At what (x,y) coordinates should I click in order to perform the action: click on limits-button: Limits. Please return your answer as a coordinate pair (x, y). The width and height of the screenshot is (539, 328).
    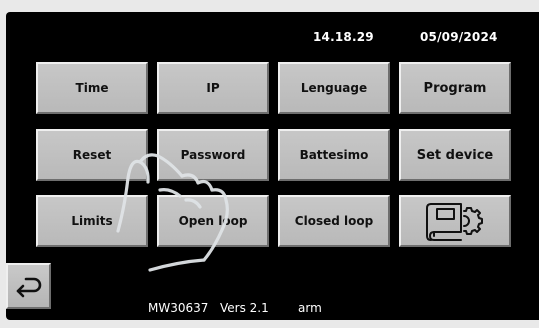
    Looking at the image, I should click on (92, 221).